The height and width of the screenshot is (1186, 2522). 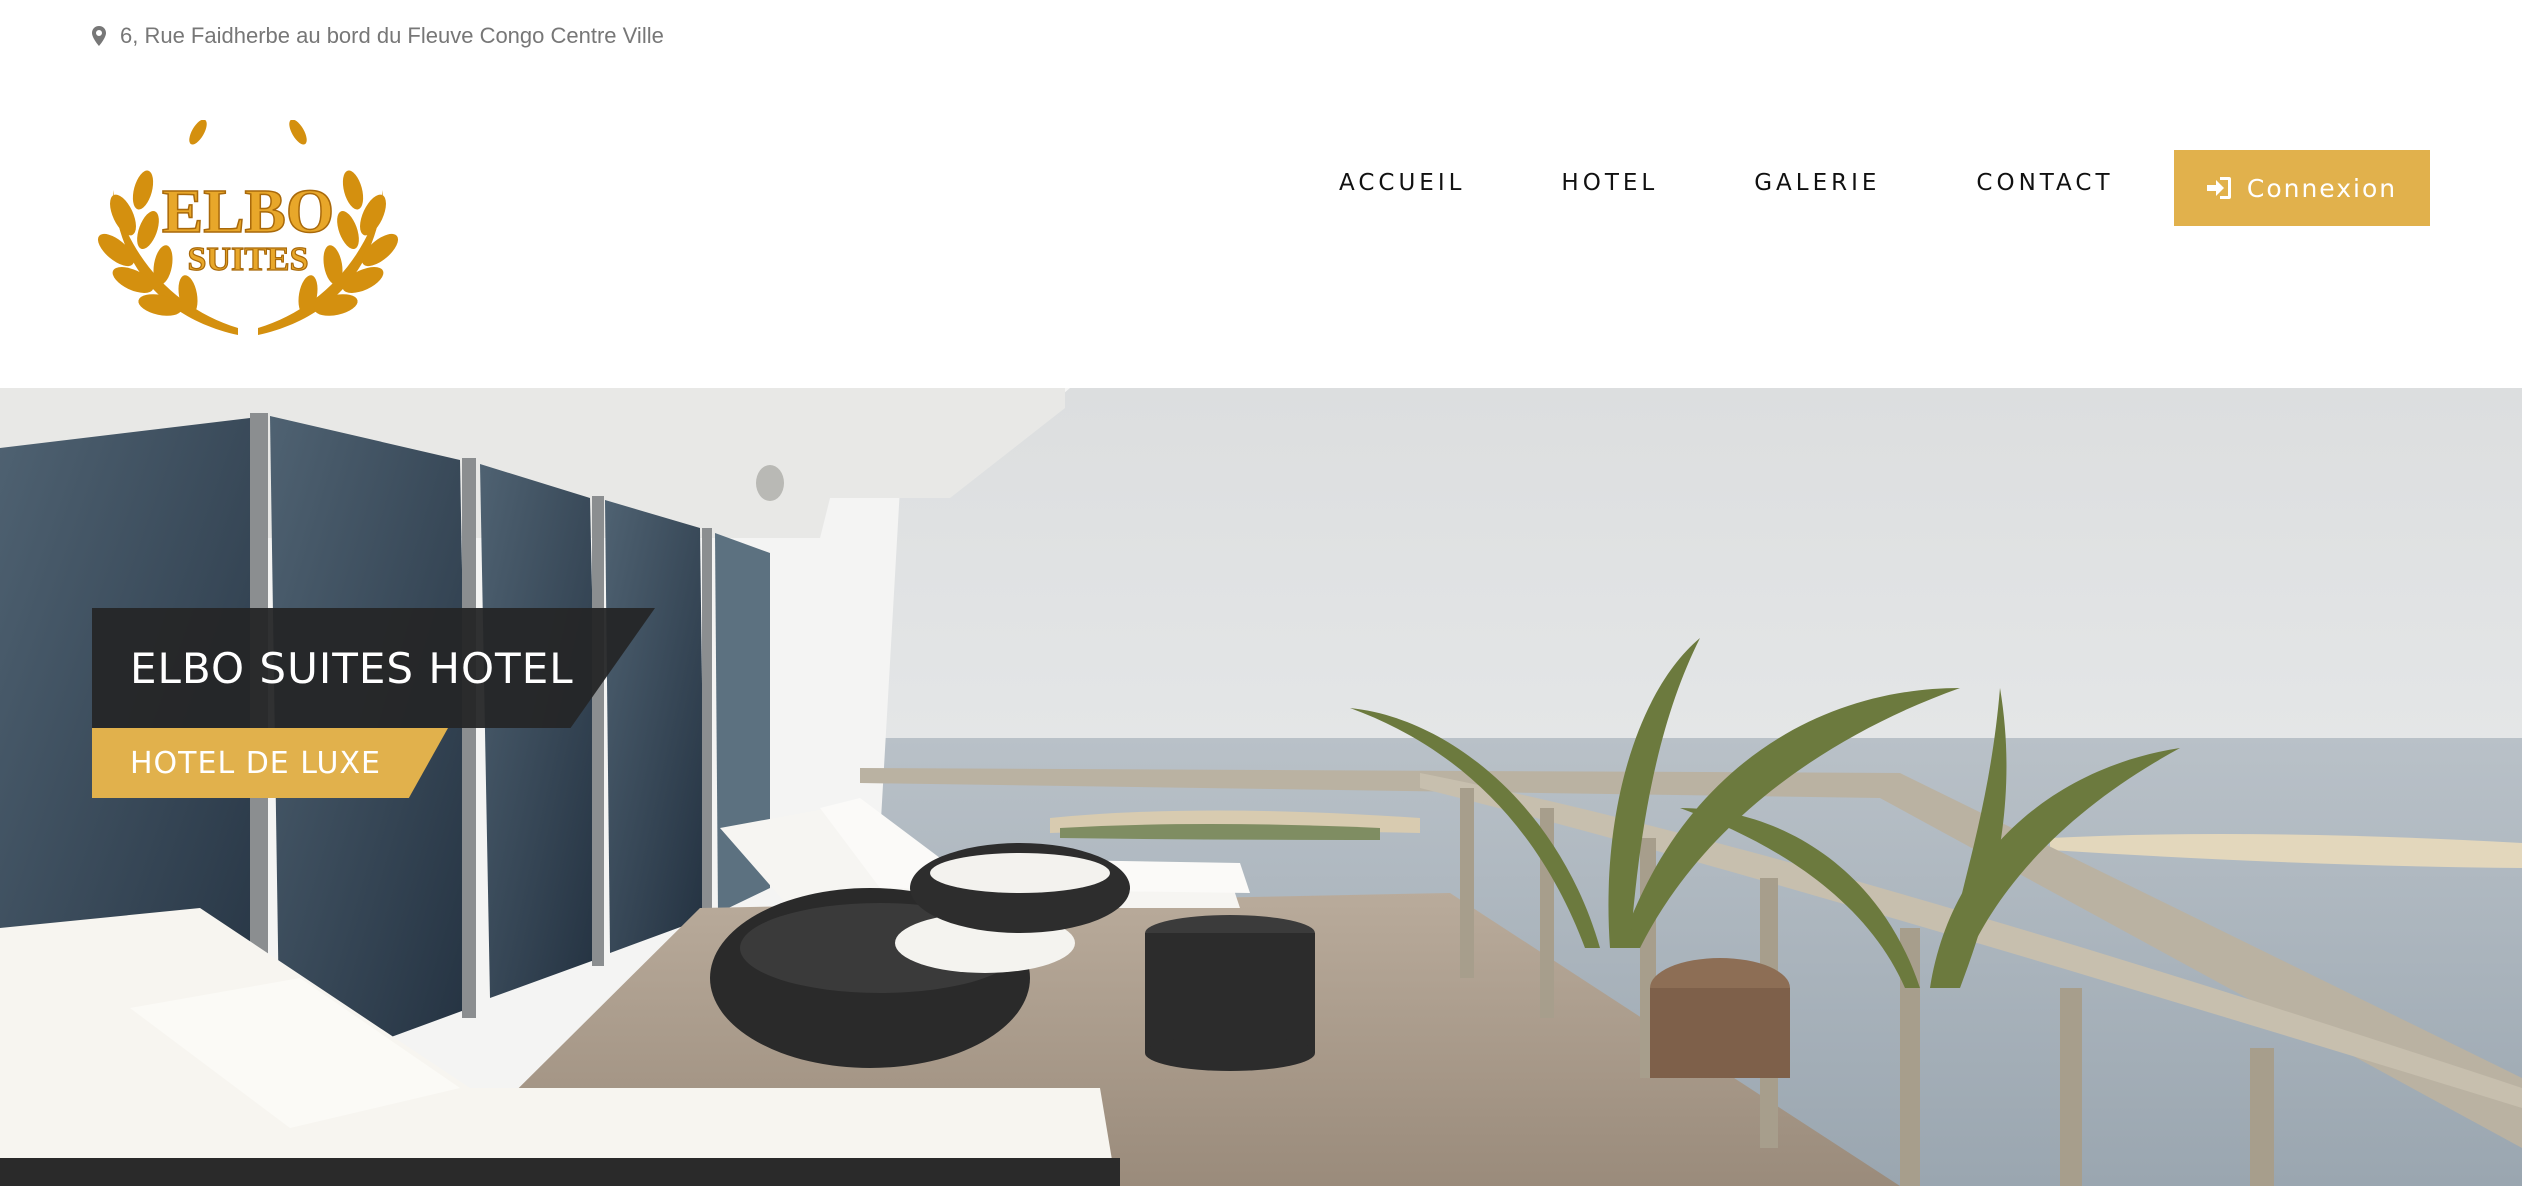 I want to click on nav-contact: CONTACT, so click(x=2044, y=183).